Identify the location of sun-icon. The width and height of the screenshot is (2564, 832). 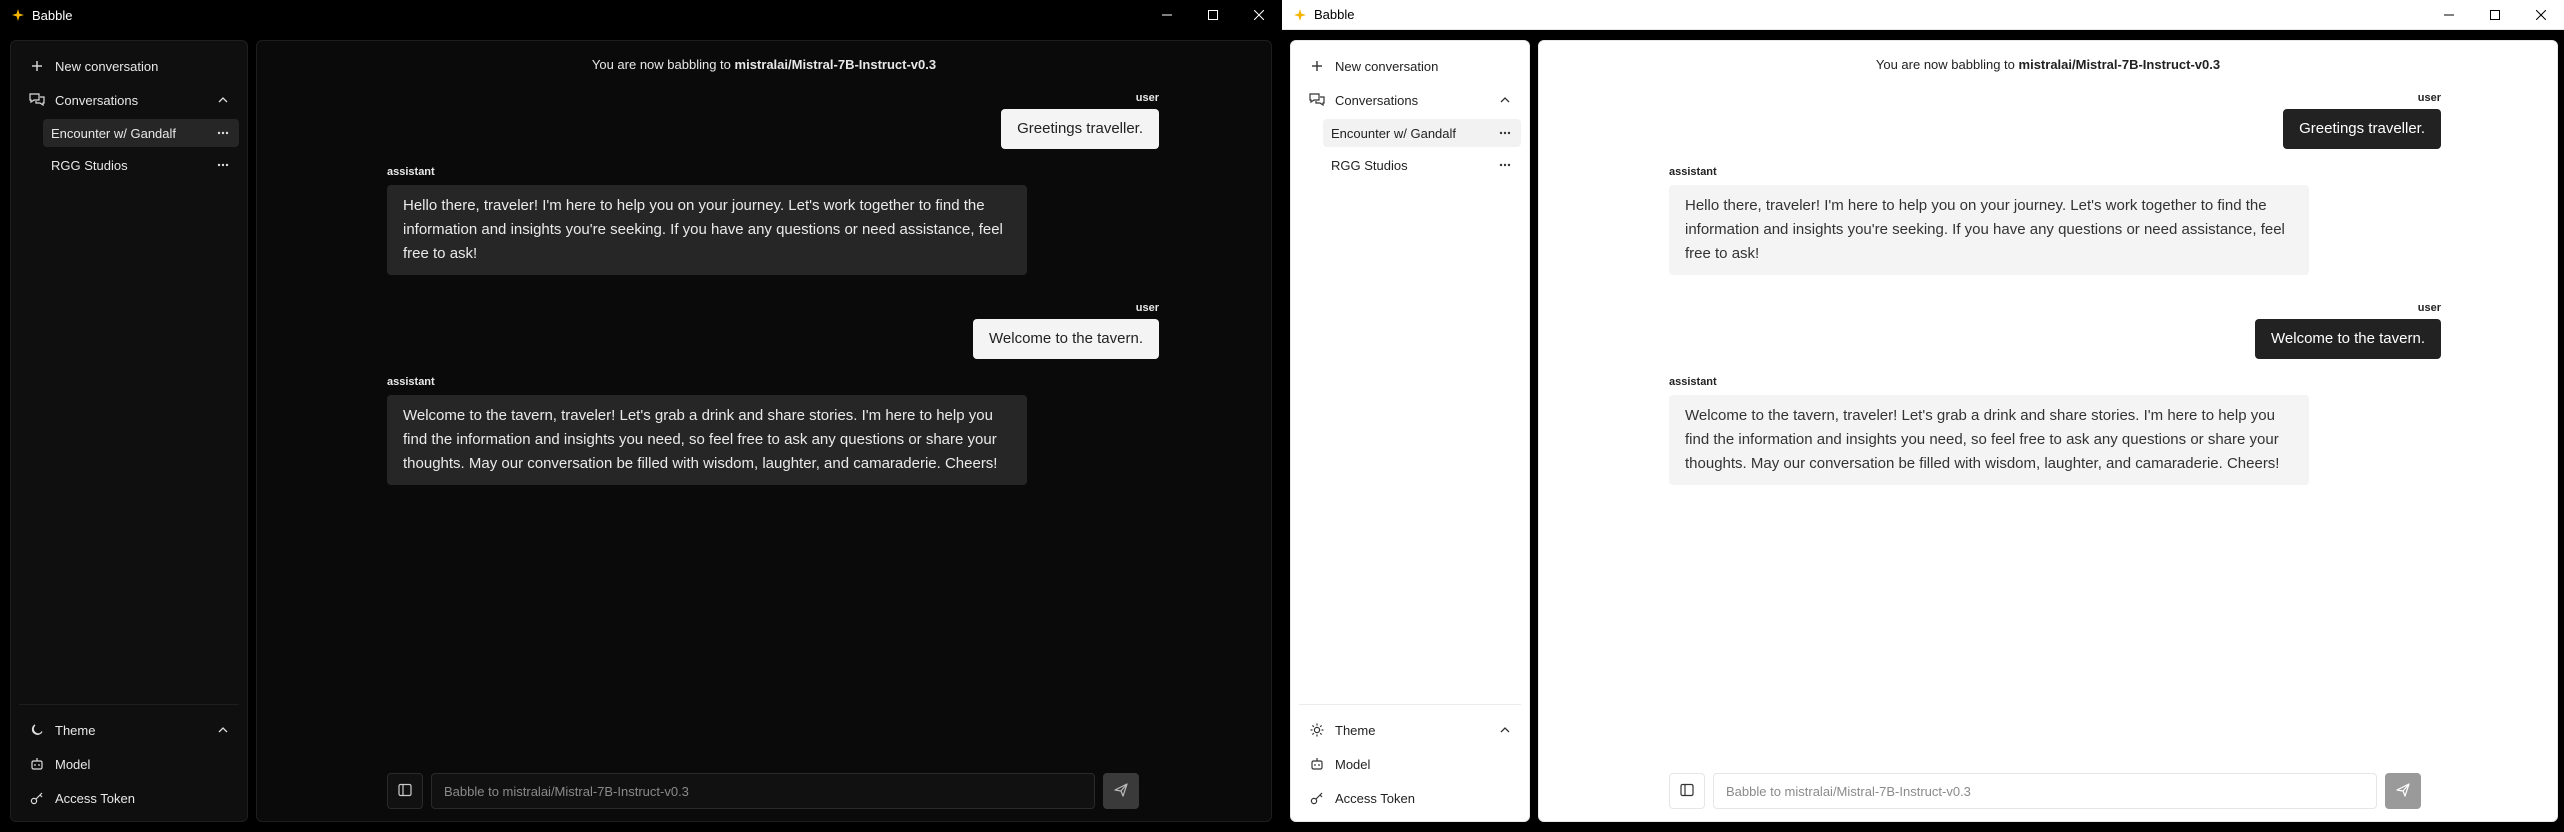
(1317, 730).